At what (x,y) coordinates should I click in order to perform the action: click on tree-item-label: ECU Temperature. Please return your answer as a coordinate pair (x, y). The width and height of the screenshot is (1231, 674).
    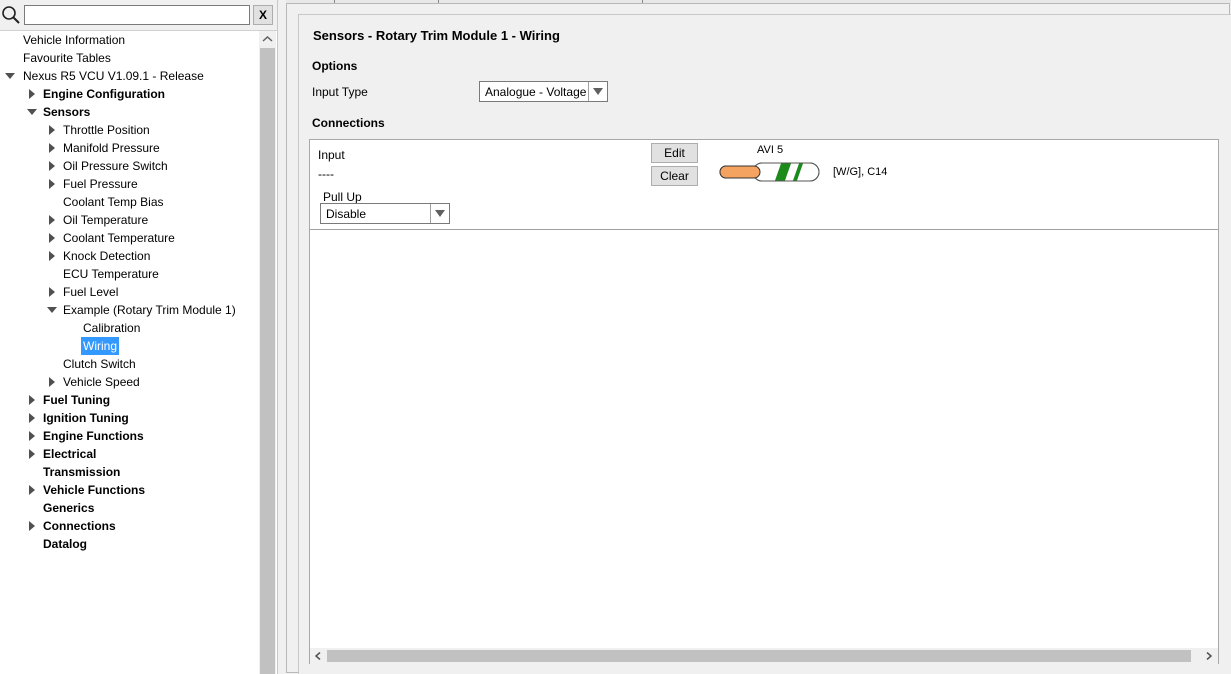
    Looking at the image, I should click on (111, 274).